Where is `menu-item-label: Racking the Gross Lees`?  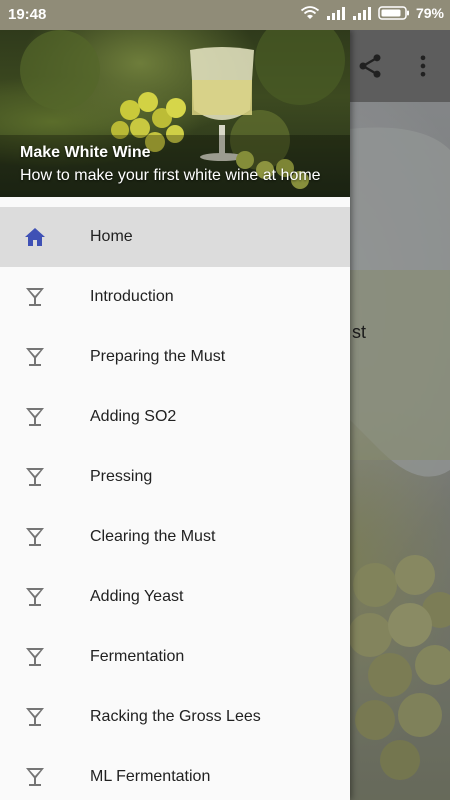 menu-item-label: Racking the Gross Lees is located at coordinates (175, 716).